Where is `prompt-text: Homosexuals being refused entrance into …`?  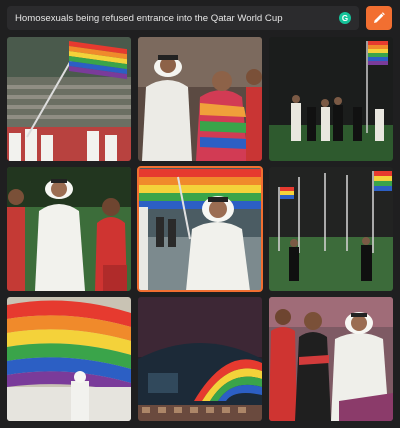
prompt-text: Homosexuals being refused entrance into … is located at coordinates (149, 18).